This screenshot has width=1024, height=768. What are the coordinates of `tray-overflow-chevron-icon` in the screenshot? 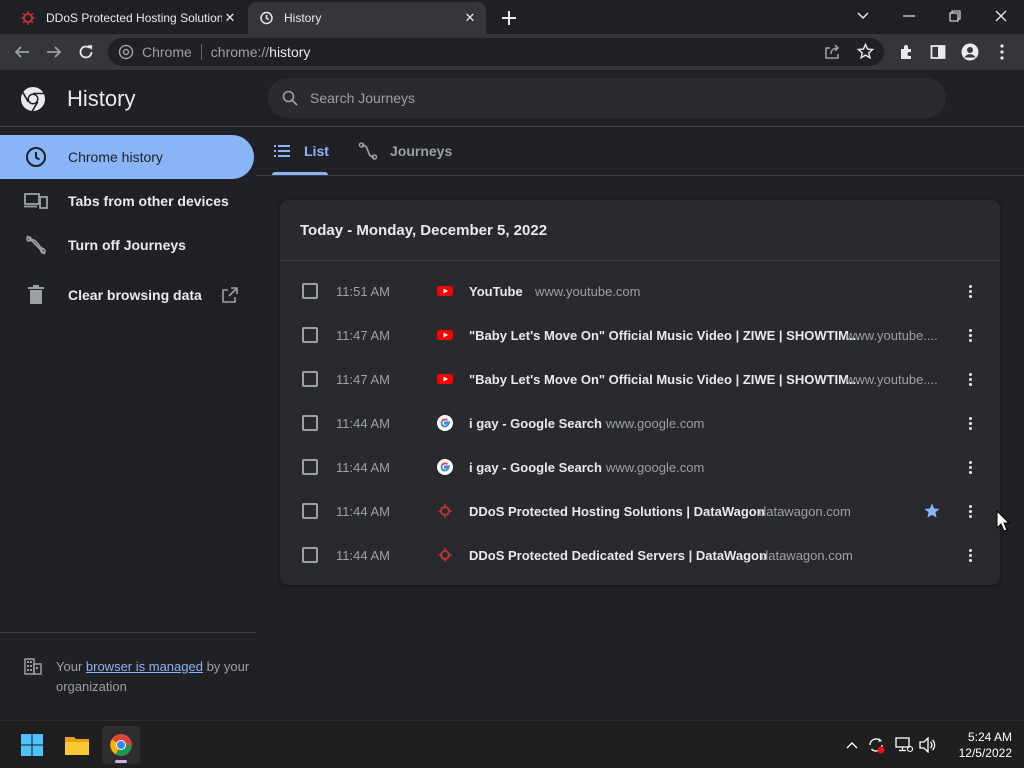 It's located at (852, 745).